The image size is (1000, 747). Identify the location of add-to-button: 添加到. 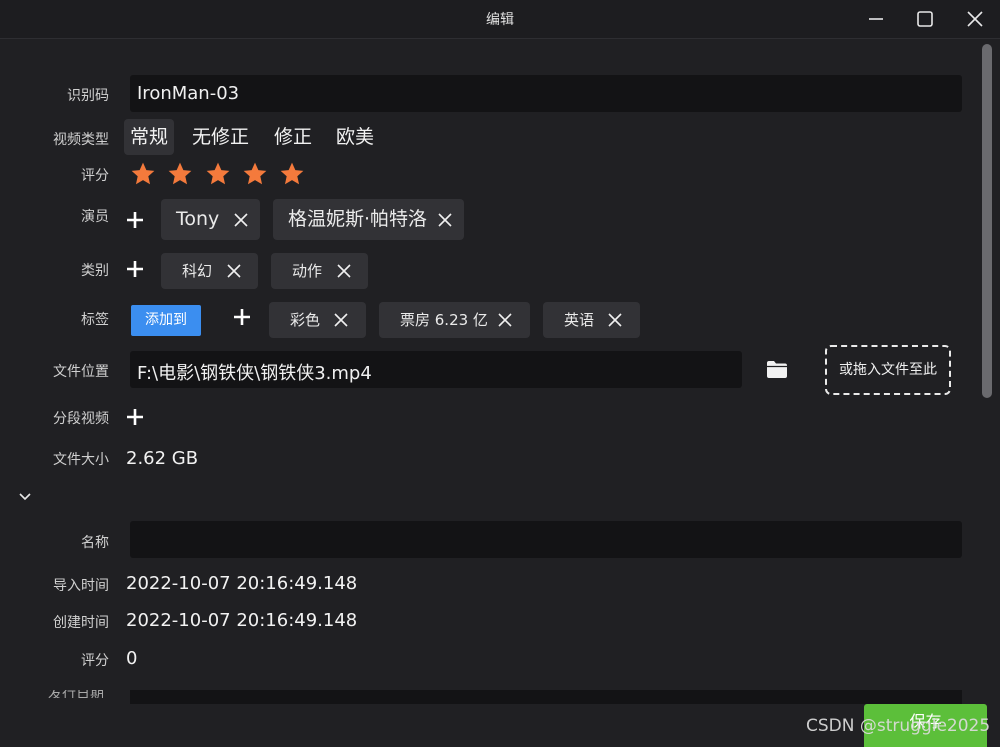
(166, 320).